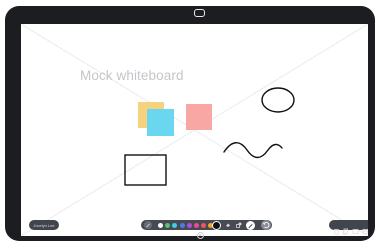  Describe the element at coordinates (336, 231) in the screenshot. I see `trash-icon` at that location.